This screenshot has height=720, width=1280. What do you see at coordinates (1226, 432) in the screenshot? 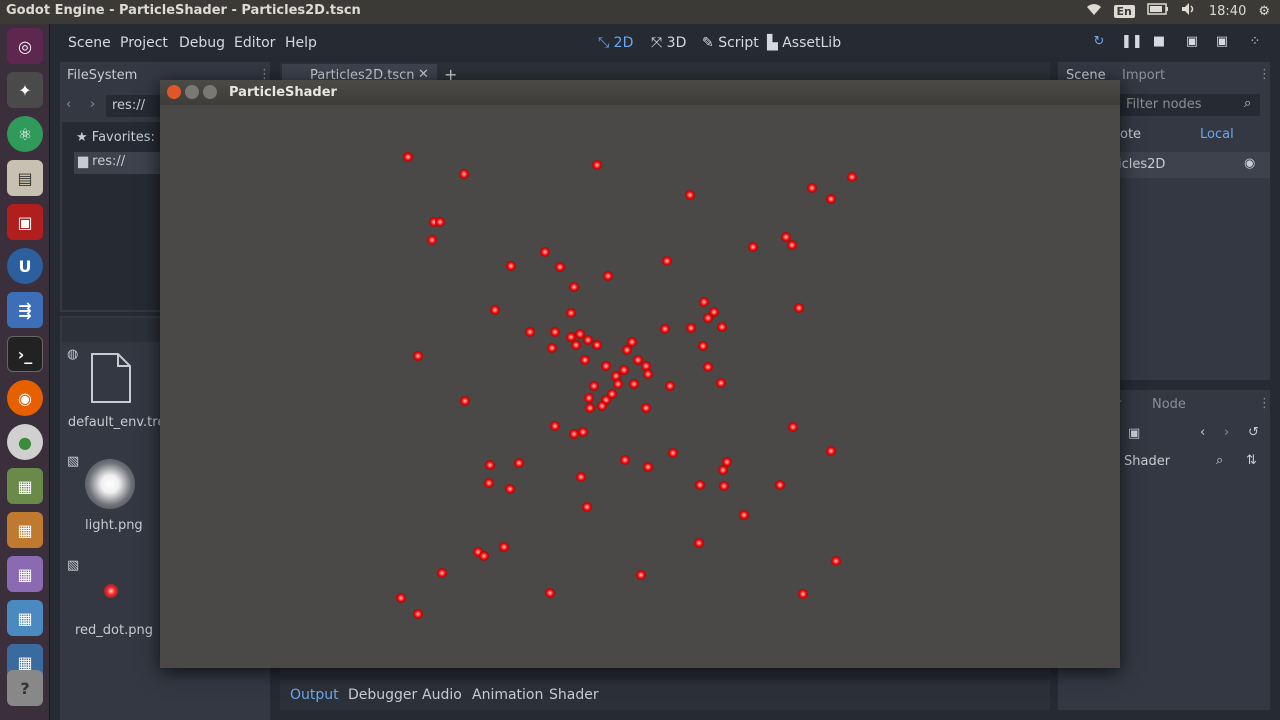
I see `history-forward-icon: ›` at bounding box center [1226, 432].